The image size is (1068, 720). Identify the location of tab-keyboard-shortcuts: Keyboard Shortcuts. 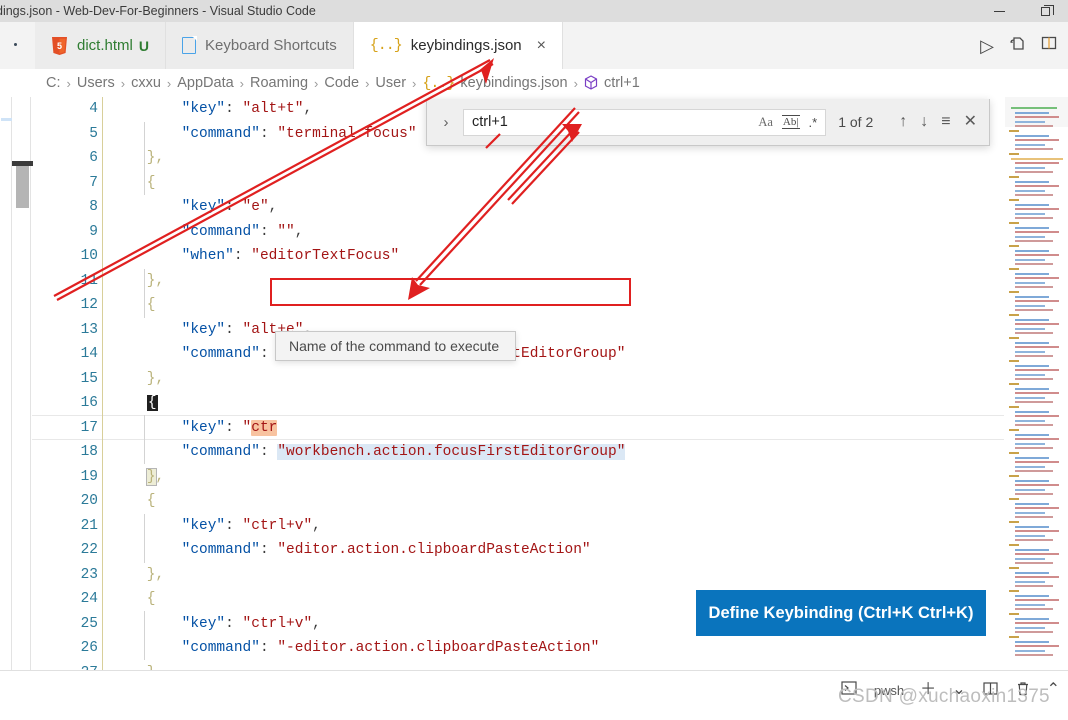
(259, 45).